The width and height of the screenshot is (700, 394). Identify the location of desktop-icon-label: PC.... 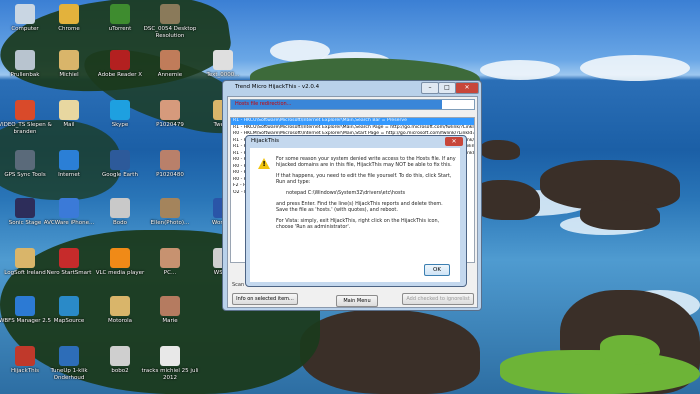
(170, 273).